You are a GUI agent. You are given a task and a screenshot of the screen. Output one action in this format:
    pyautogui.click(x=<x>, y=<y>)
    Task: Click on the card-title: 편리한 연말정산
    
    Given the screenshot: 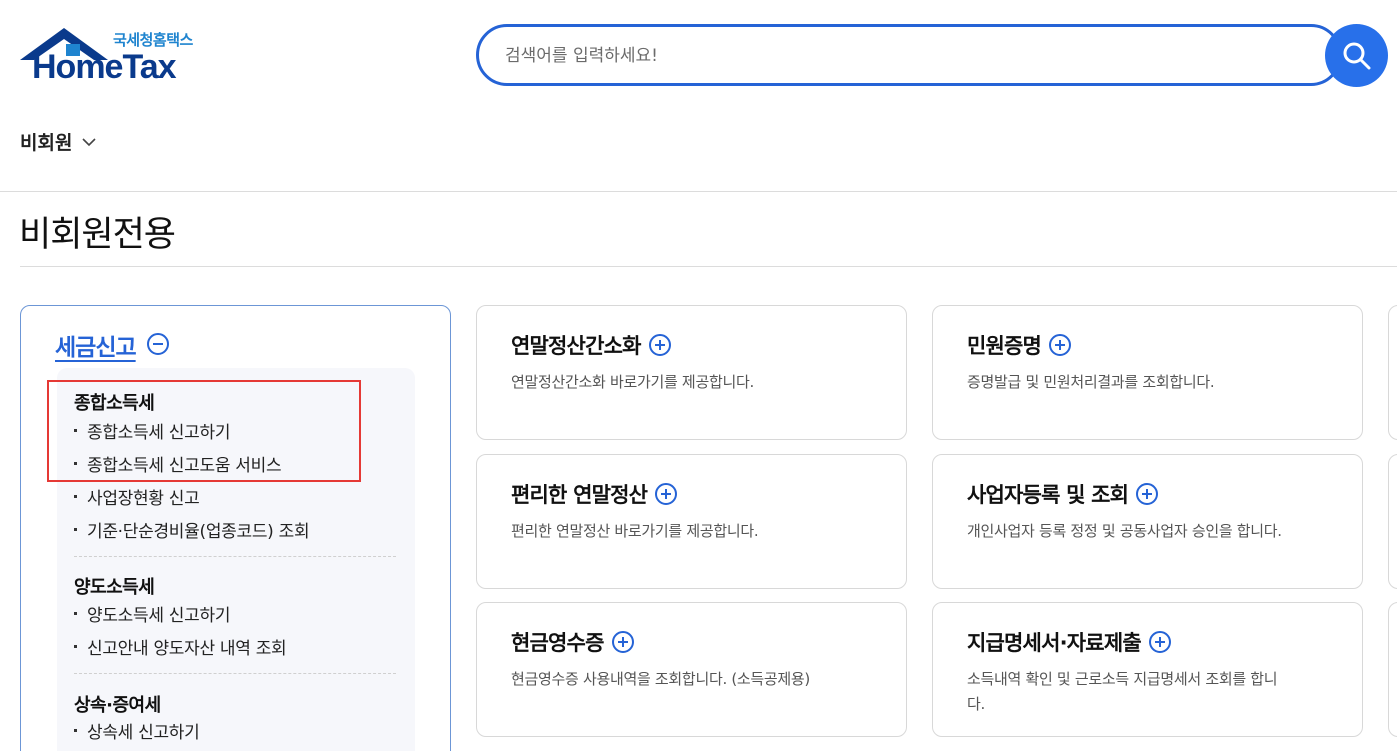 What is the action you would take?
    pyautogui.click(x=579, y=495)
    